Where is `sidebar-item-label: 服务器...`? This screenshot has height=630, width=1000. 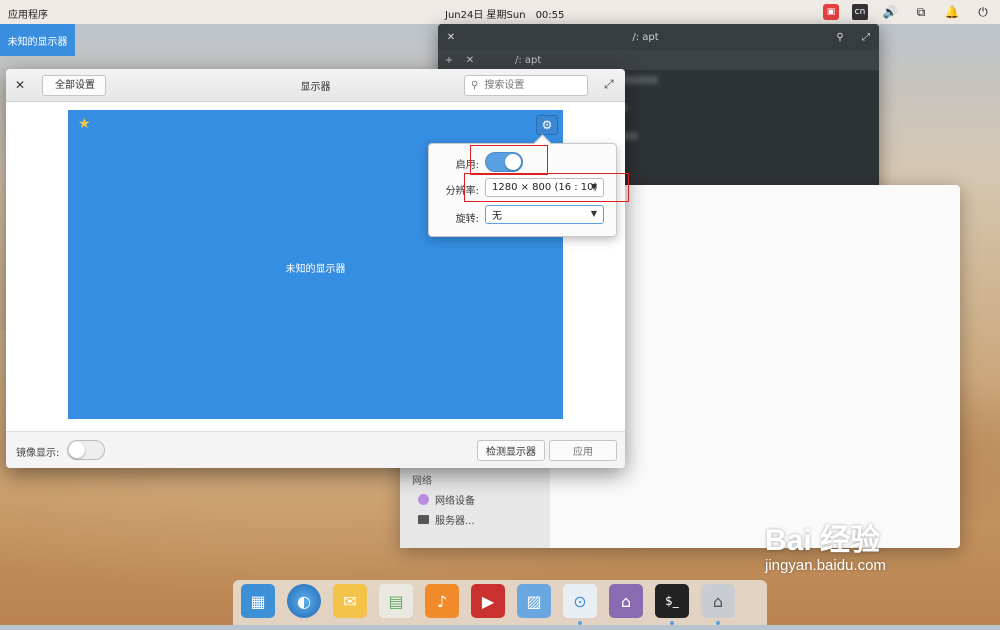
sidebar-item-label: 服务器... is located at coordinates (455, 521).